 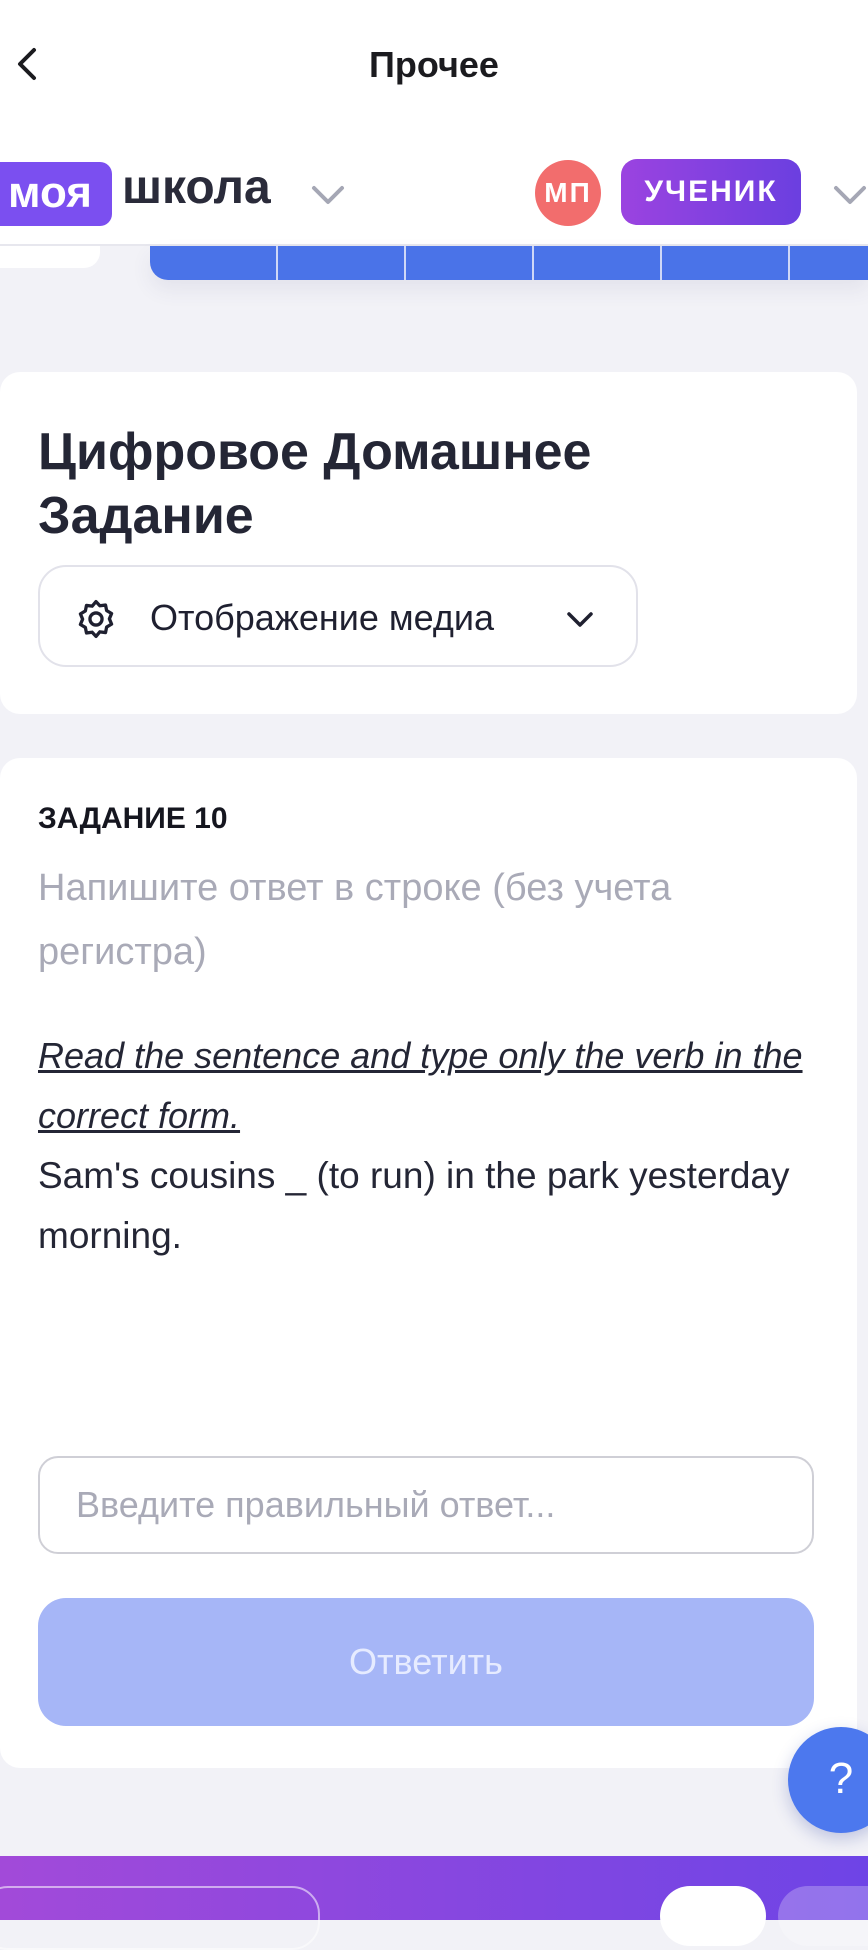 What do you see at coordinates (580, 619) in the screenshot?
I see `chevron-down-icon` at bounding box center [580, 619].